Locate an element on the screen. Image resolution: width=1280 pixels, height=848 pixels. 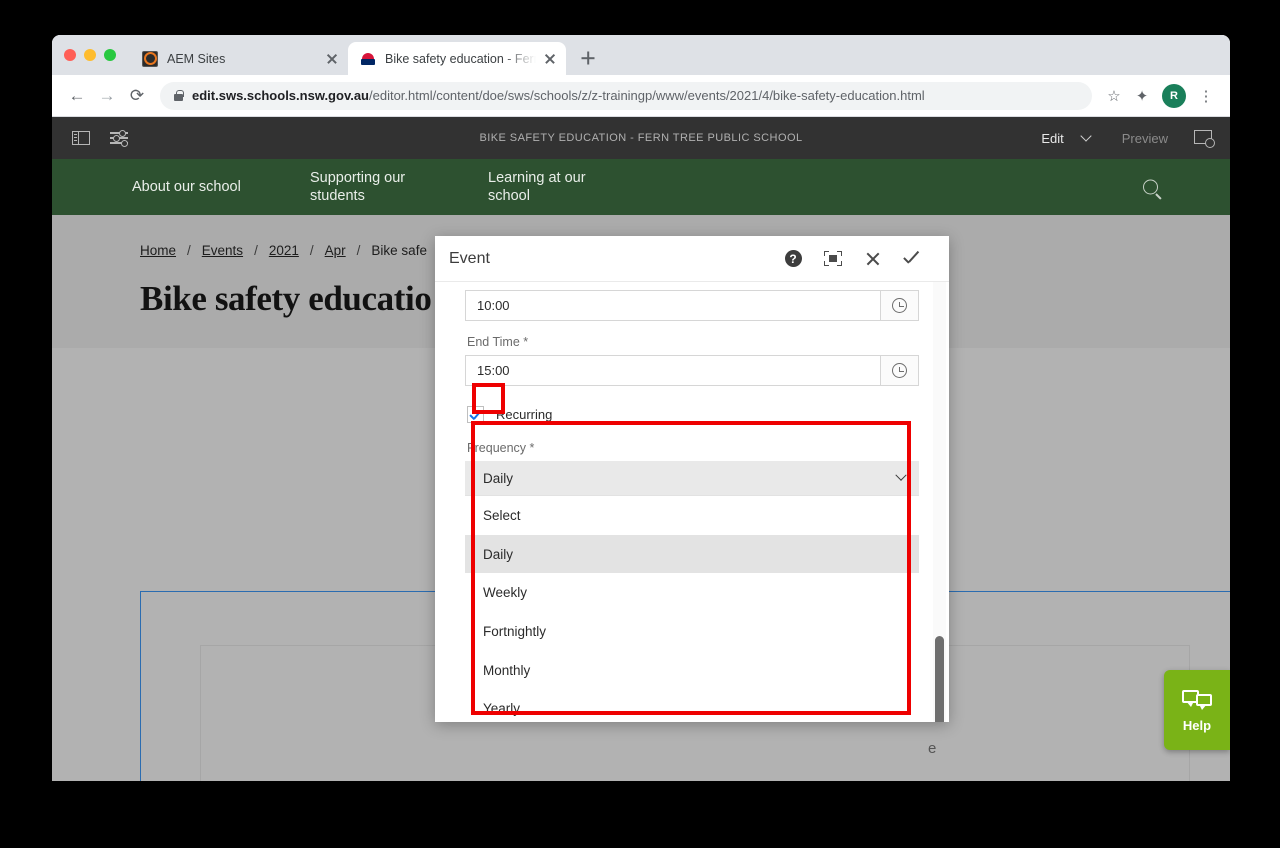
frequency-option-weekly: Weekly is located at coordinates (692, 593).